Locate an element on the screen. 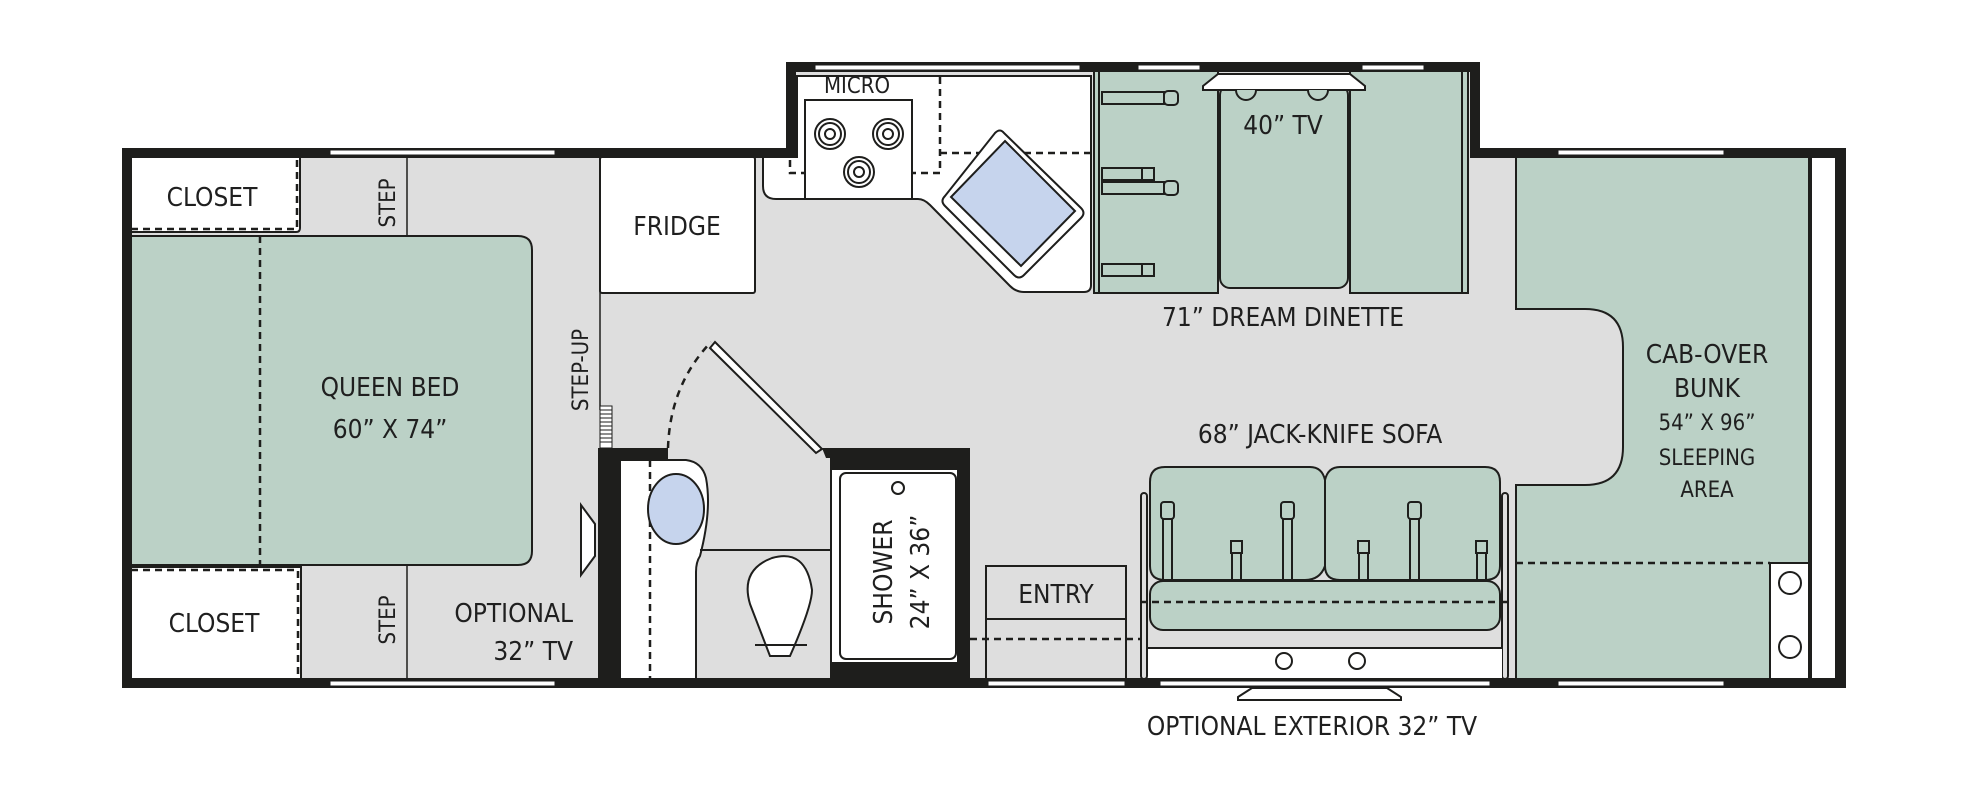  bathroom-sink is located at coordinates (676, 509).